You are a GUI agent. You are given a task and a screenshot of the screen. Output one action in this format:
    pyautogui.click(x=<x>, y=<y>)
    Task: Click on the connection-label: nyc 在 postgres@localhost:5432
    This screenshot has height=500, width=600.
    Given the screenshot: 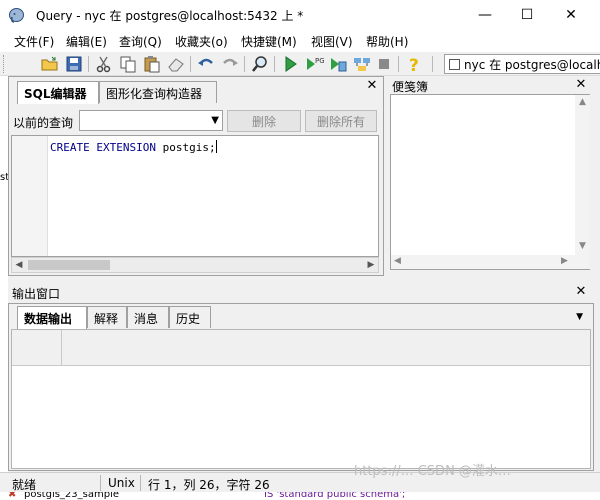 What is the action you would take?
    pyautogui.click(x=532, y=64)
    